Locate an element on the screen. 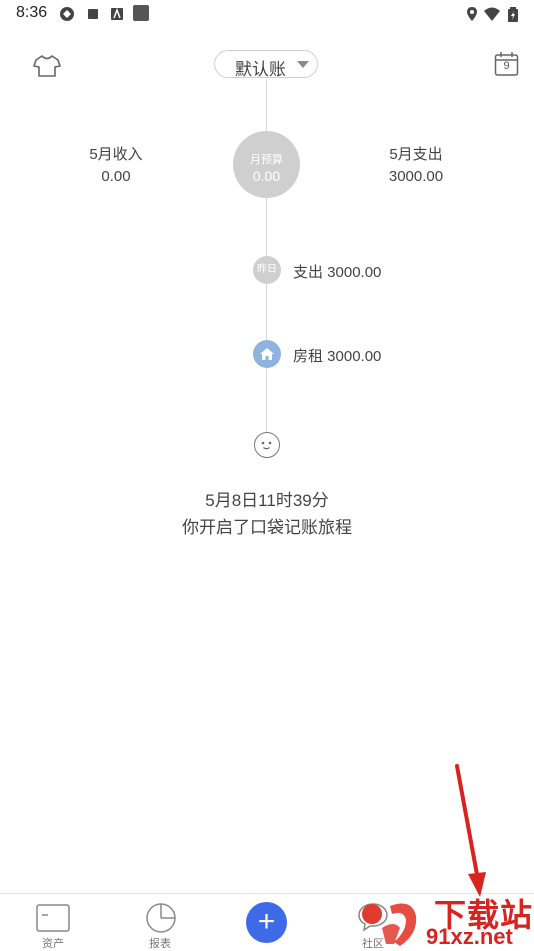  yesterday-expense-total: 支出 3000.00 is located at coordinates (337, 272).